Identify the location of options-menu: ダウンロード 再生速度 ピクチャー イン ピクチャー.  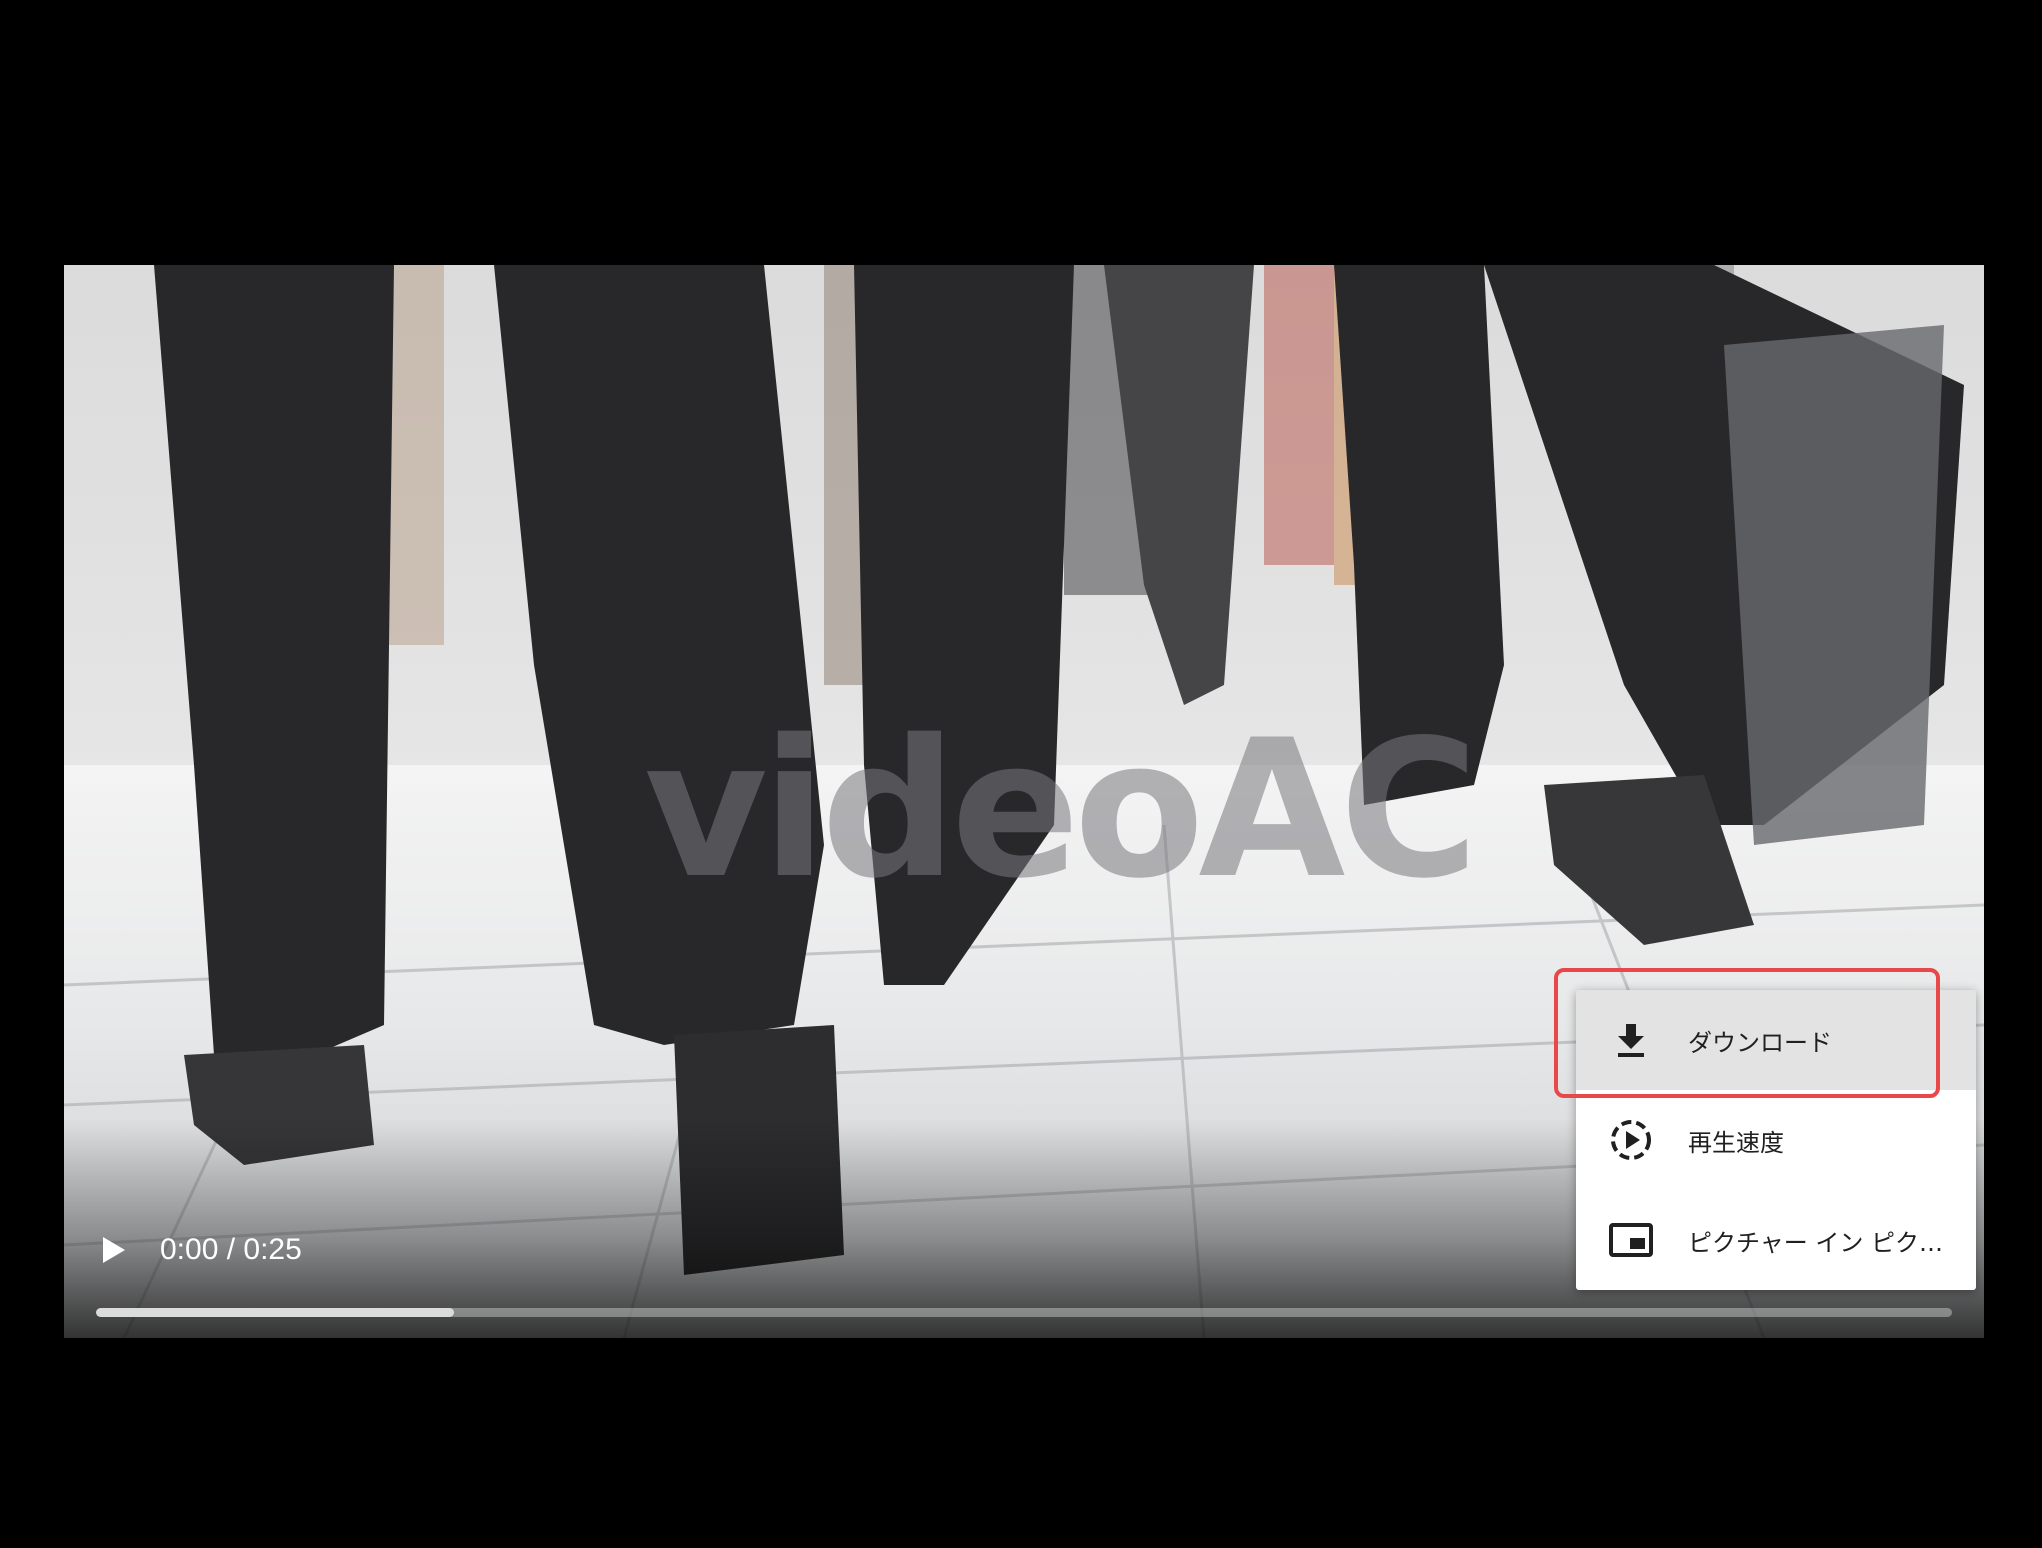
(1776, 1140).